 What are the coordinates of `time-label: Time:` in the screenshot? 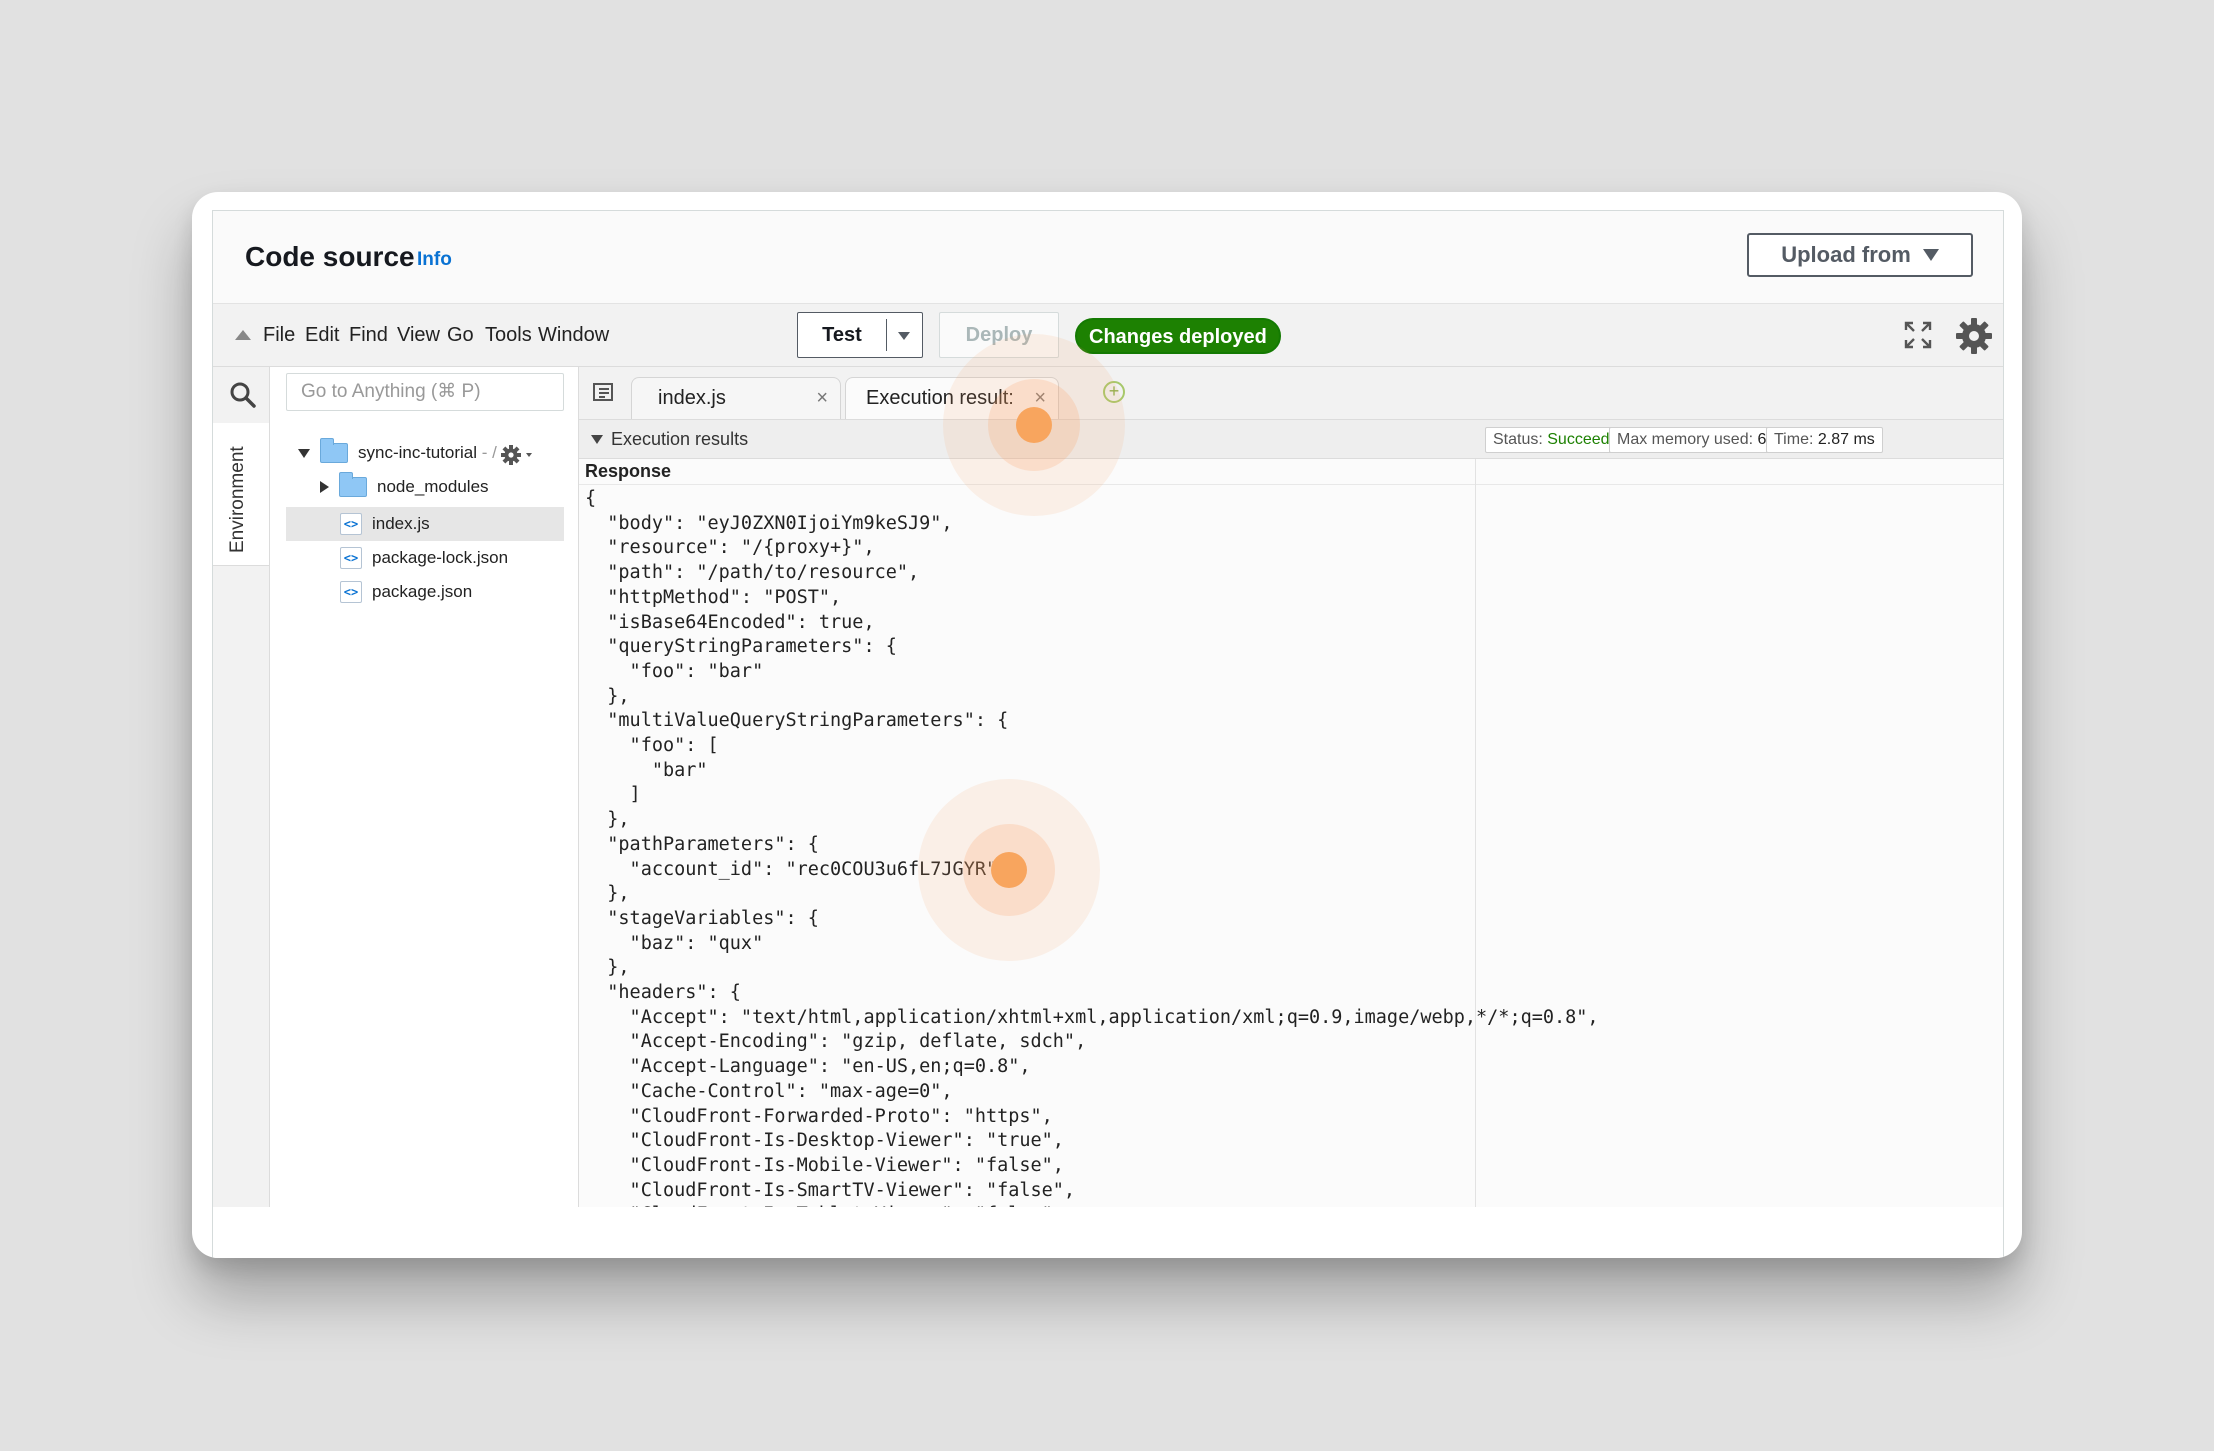 It's located at (1796, 439).